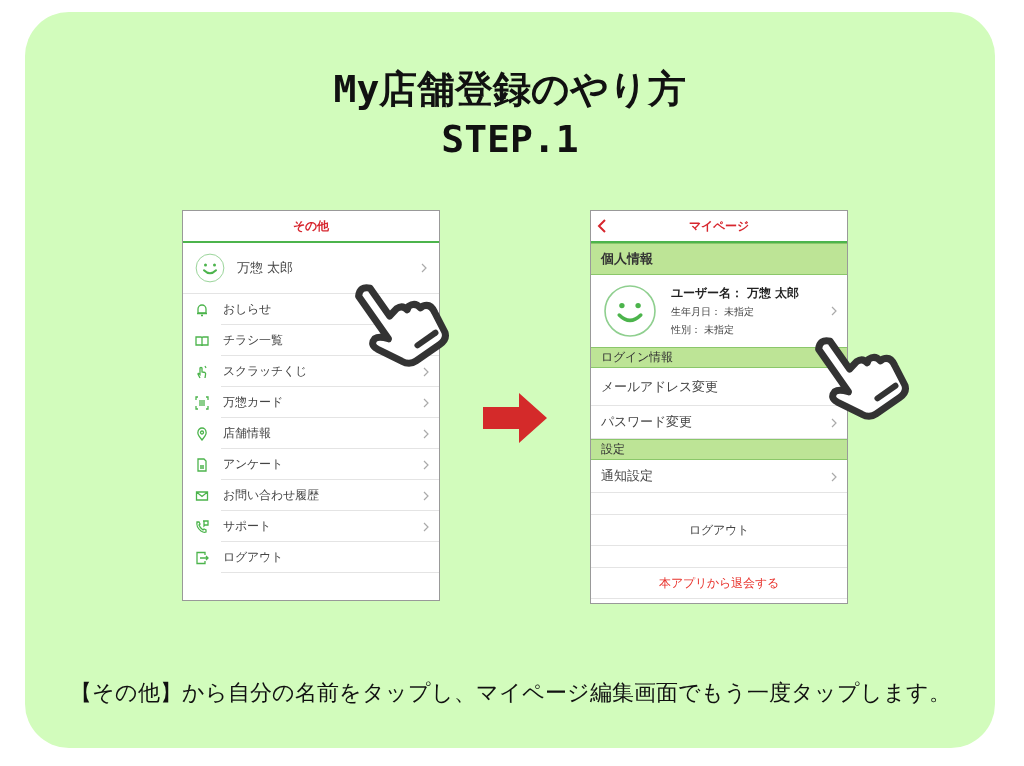 This screenshot has width=1024, height=766. I want to click on right-arrow-icon, so click(515, 418).